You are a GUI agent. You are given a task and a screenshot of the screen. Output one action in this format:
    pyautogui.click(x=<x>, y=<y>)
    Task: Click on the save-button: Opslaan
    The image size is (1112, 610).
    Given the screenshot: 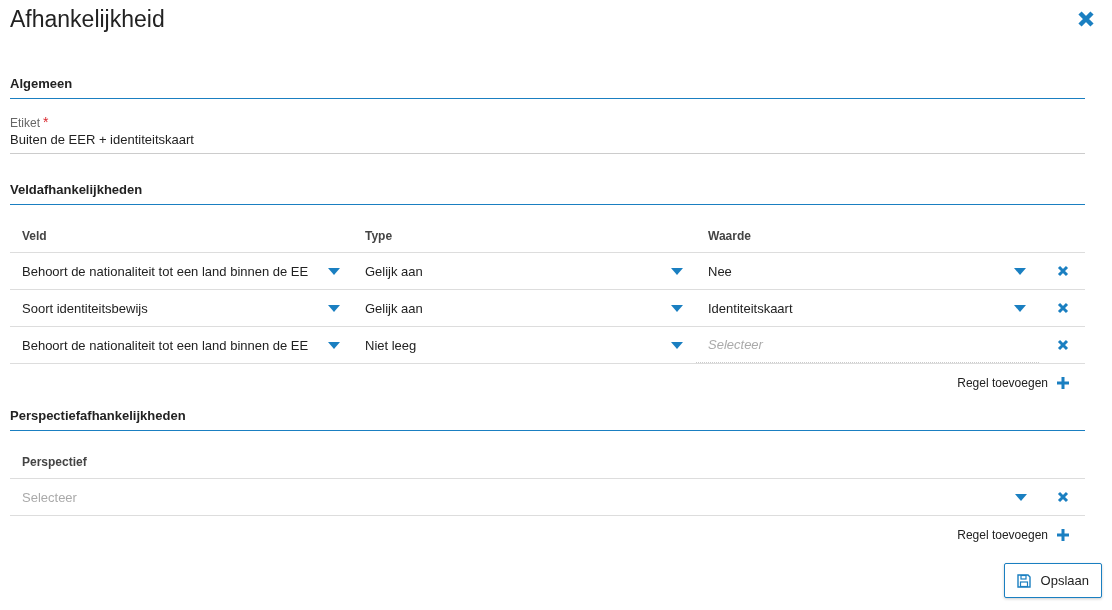 What is the action you would take?
    pyautogui.click(x=1052, y=580)
    